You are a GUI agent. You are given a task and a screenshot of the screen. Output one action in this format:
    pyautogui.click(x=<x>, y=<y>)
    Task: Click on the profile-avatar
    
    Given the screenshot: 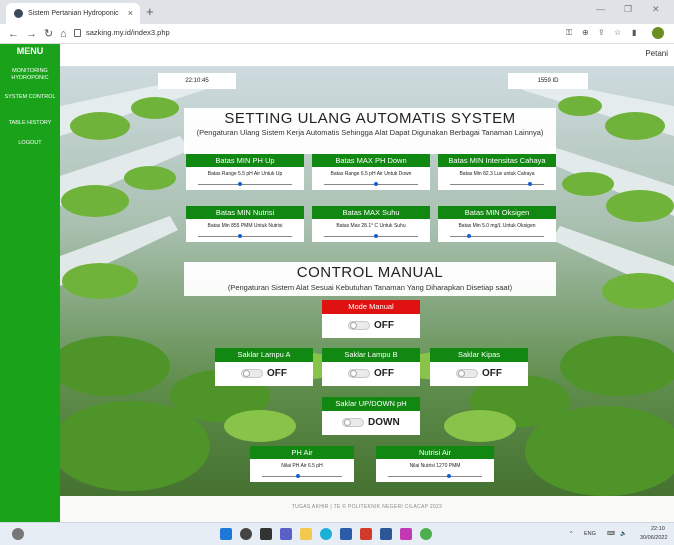 What is the action you would take?
    pyautogui.click(x=658, y=33)
    